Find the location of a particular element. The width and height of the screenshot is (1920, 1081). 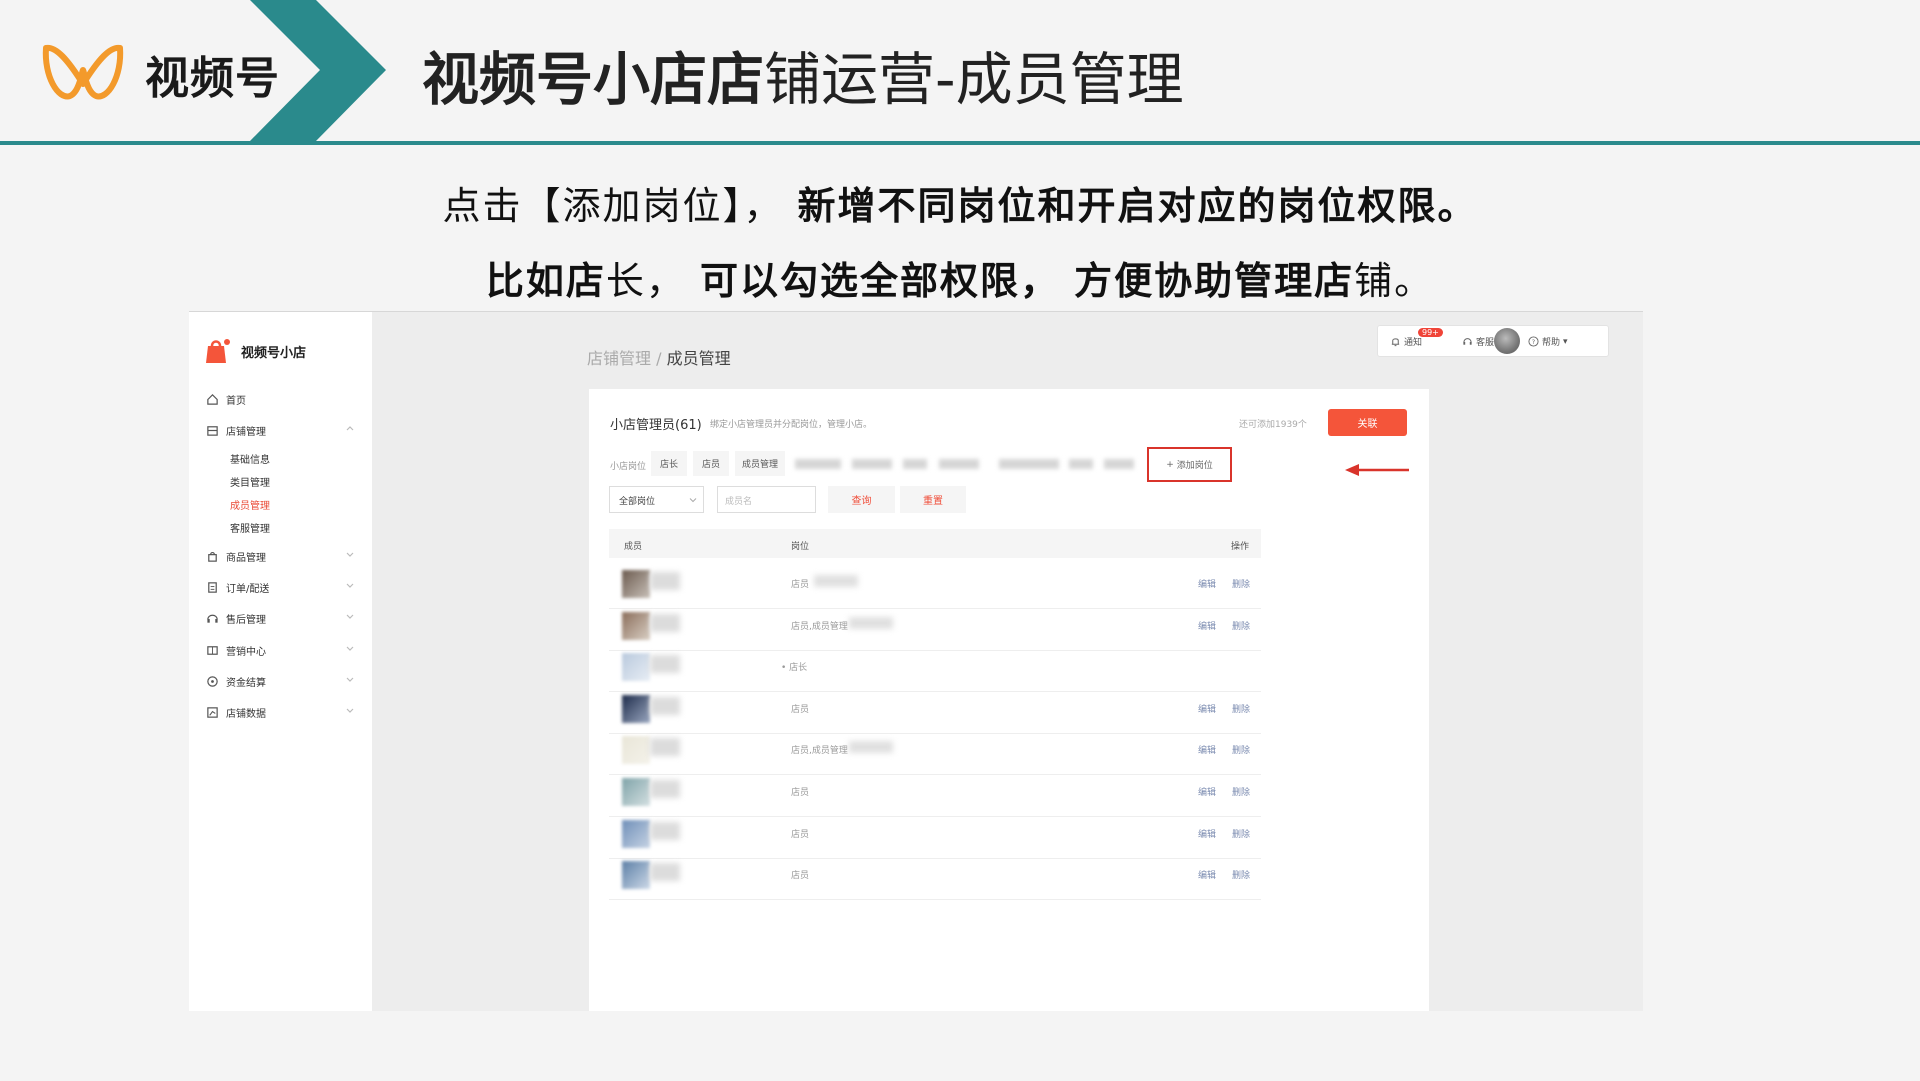

nav-label: 店铺管理 is located at coordinates (246, 432).